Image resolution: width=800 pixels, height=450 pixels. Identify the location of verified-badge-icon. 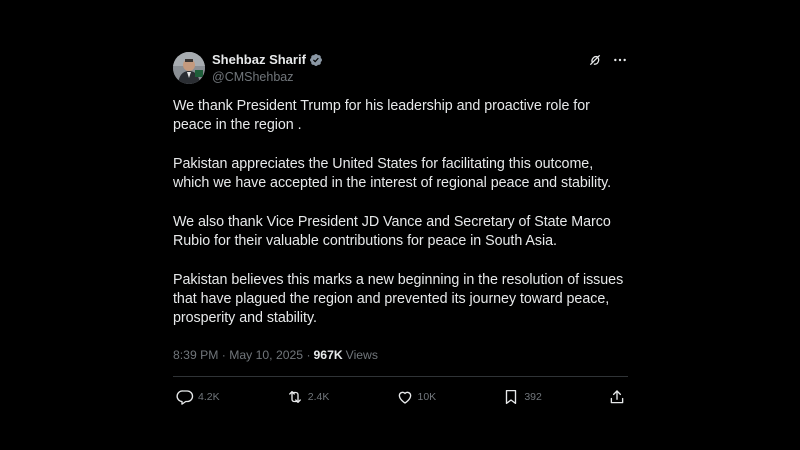
(316, 60).